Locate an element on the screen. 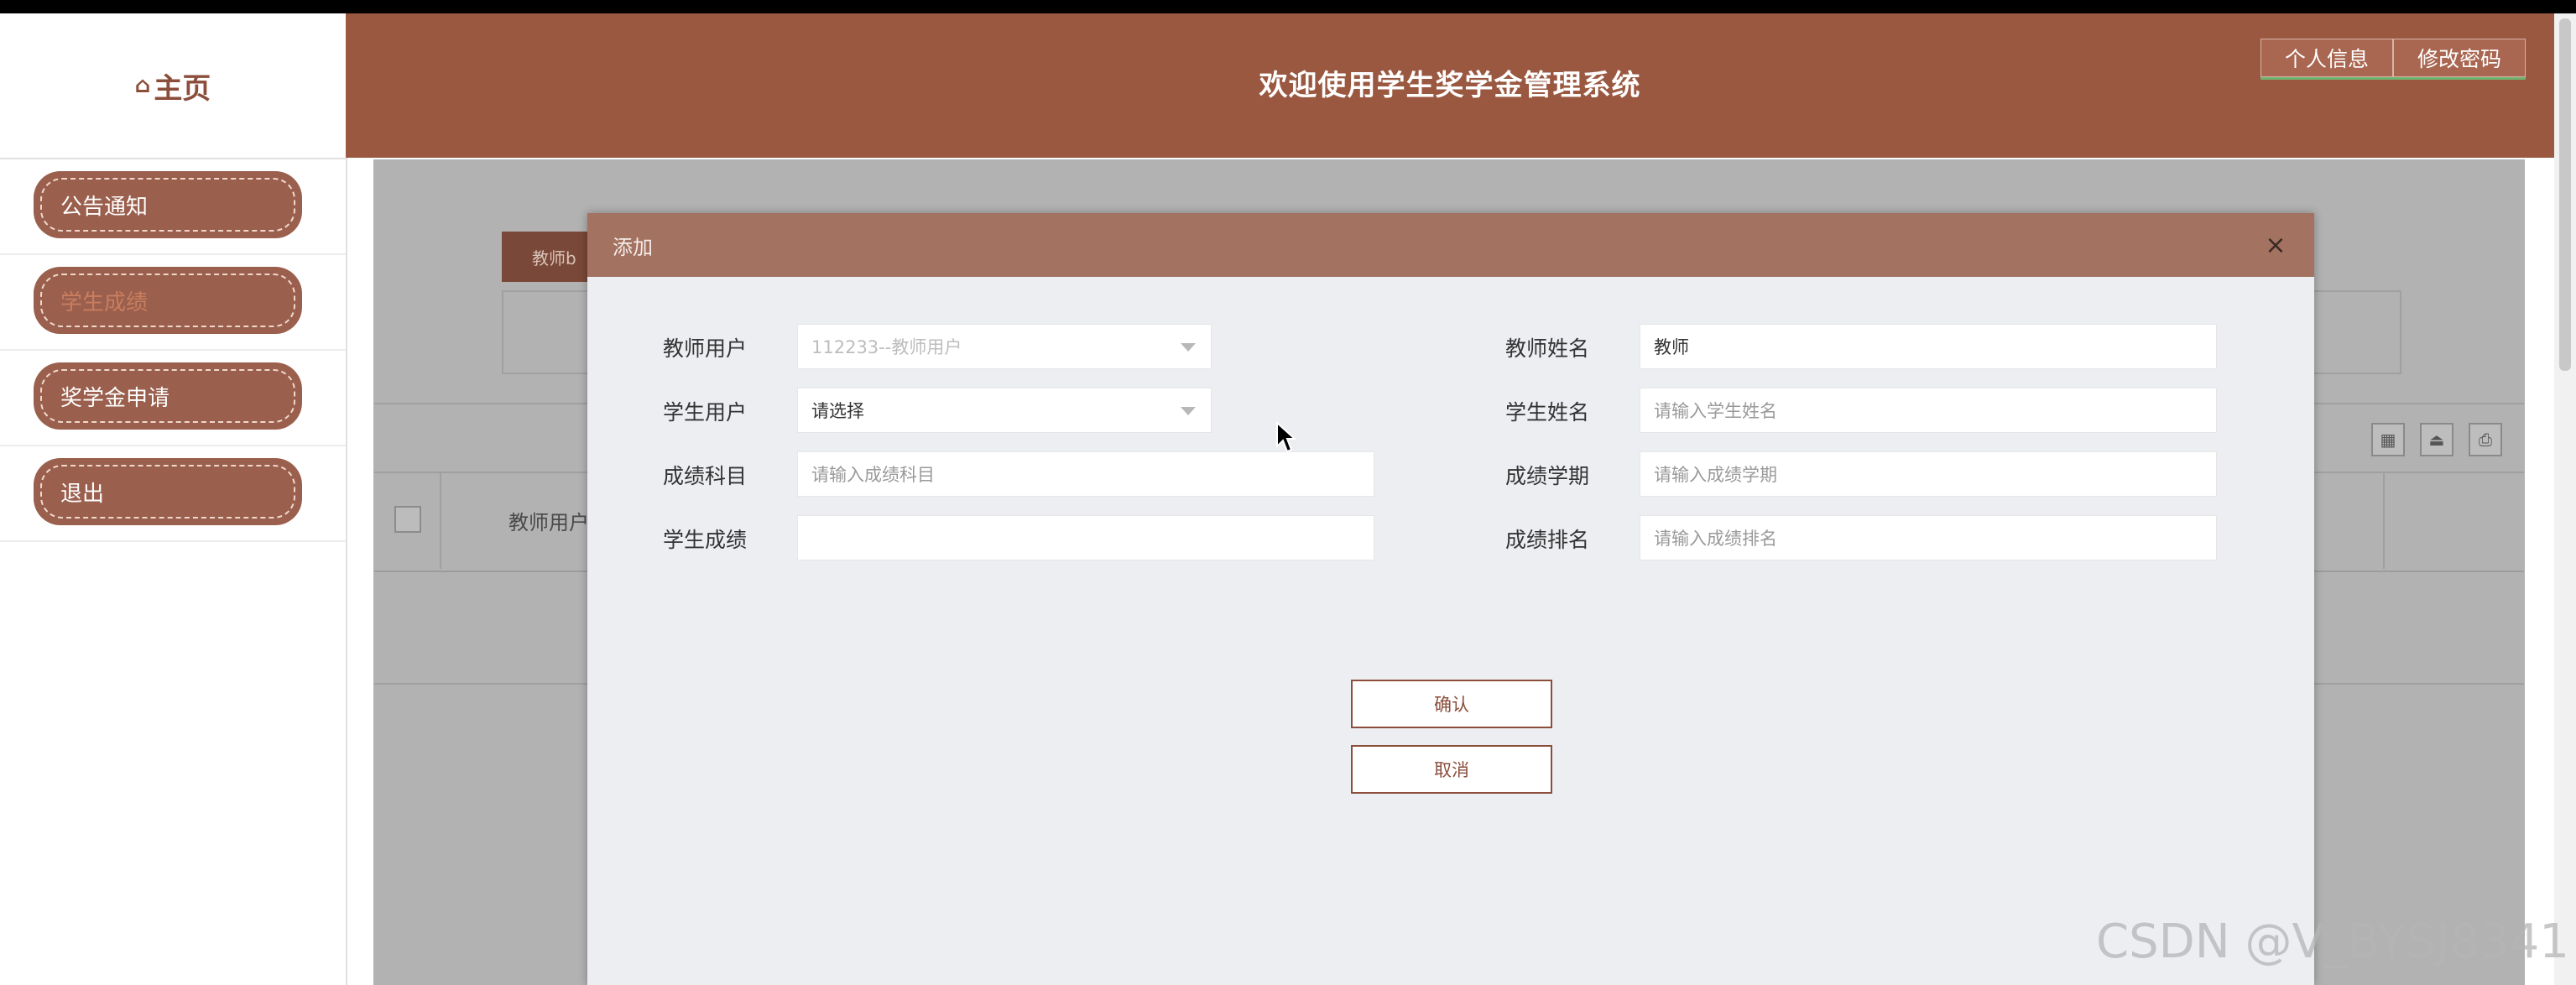 This screenshot has height=985, width=2576. teacher-name-value: 教师 is located at coordinates (1671, 347).